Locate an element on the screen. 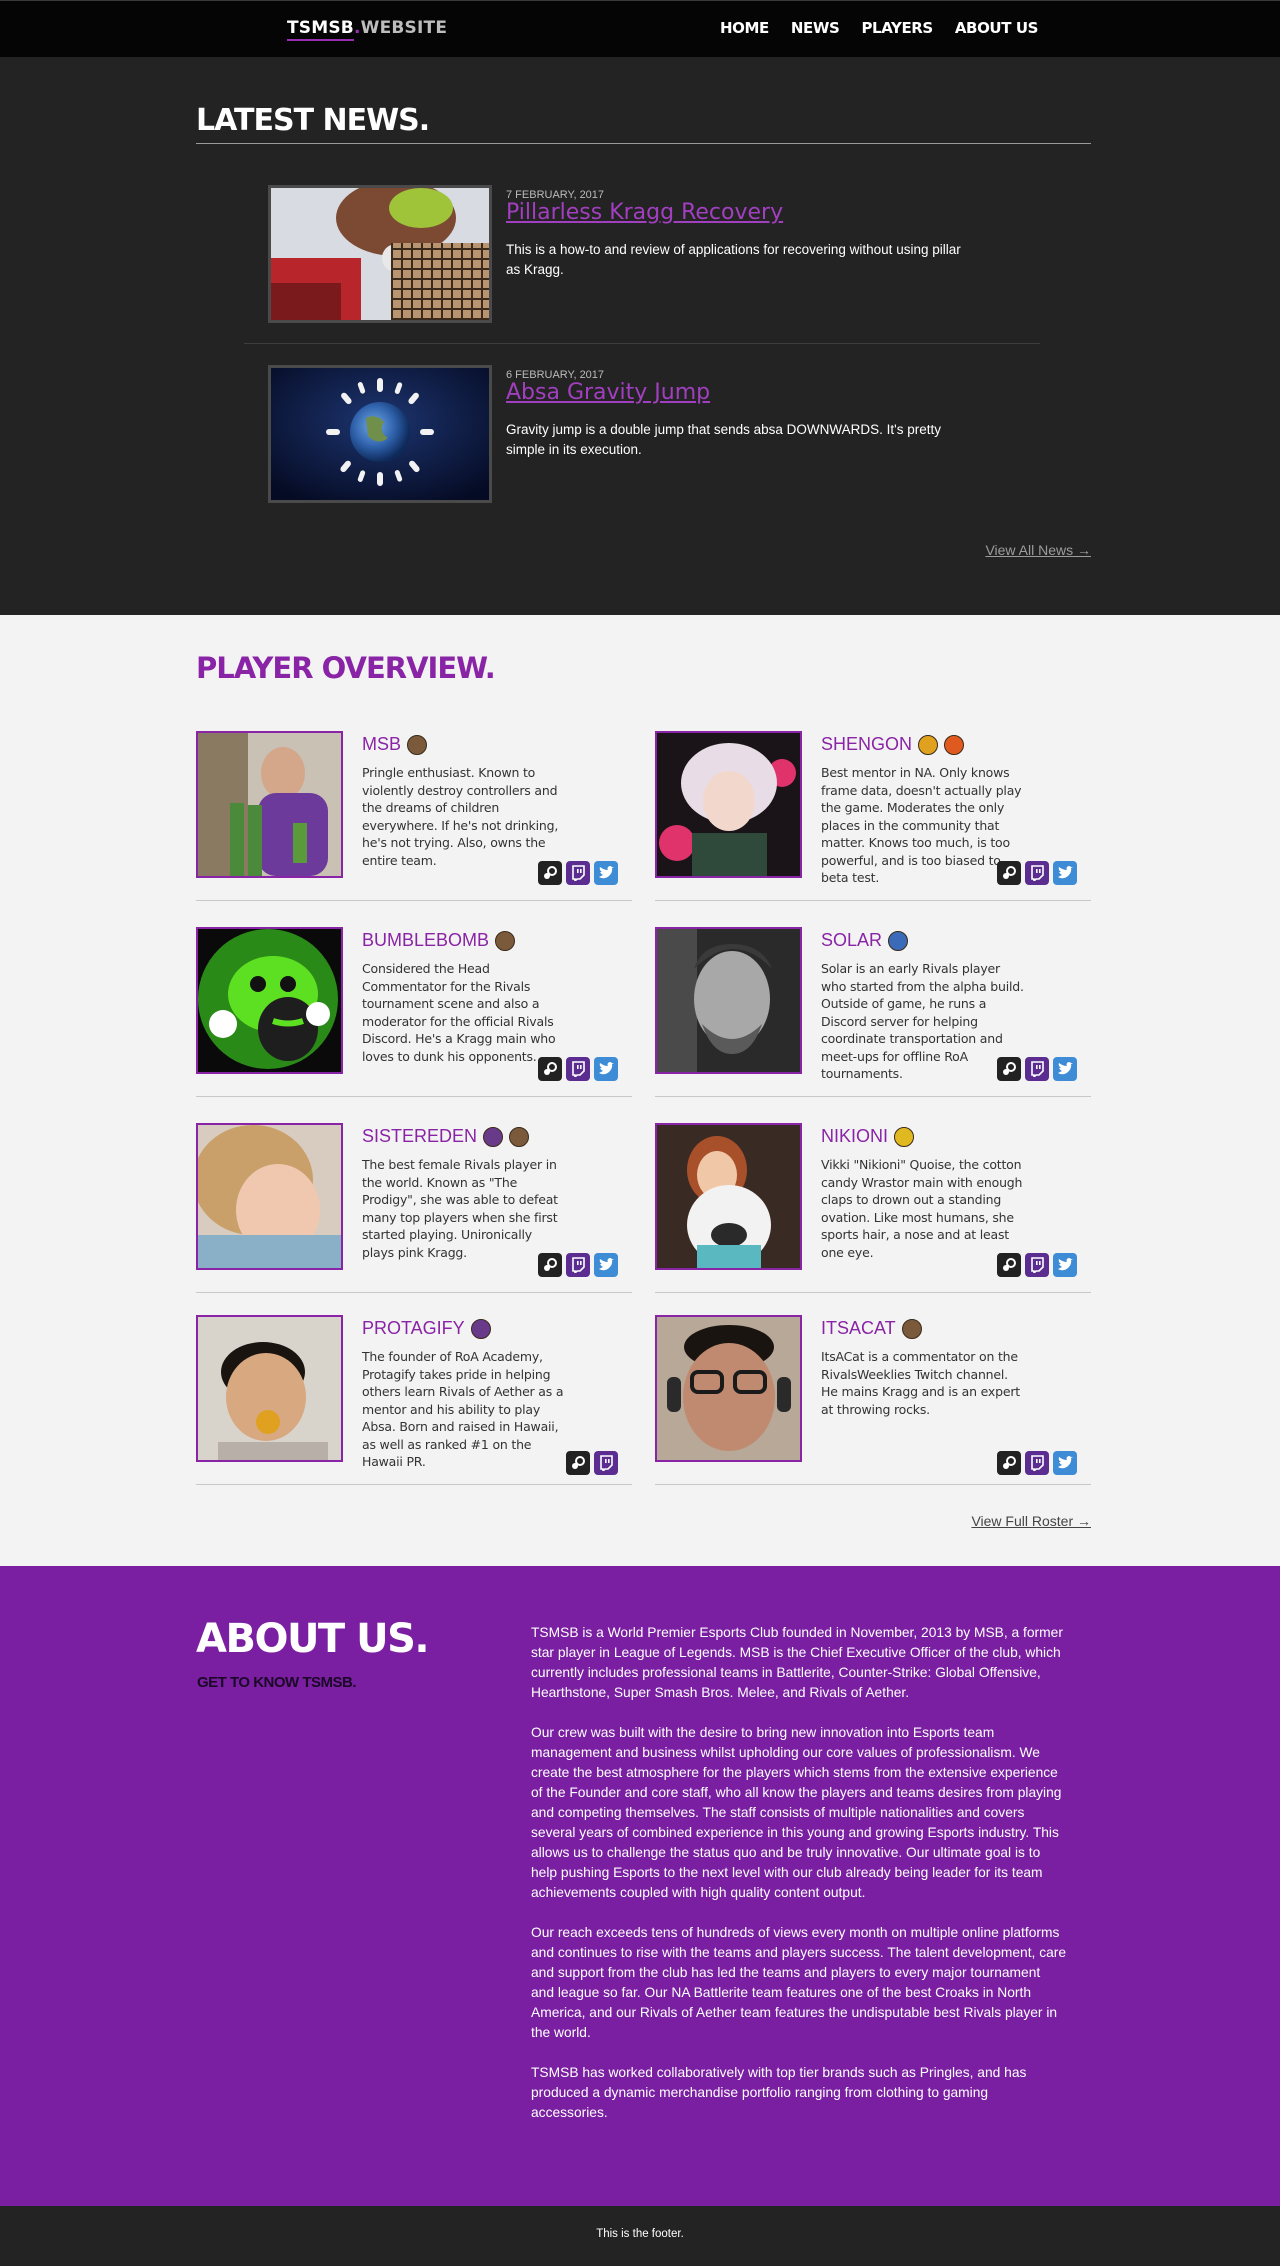 This screenshot has height=2266, width=1280. top-navbar: TSMSB.WEBSITE HOME NEWS PLAYERS ABOUT US is located at coordinates (640, 28).